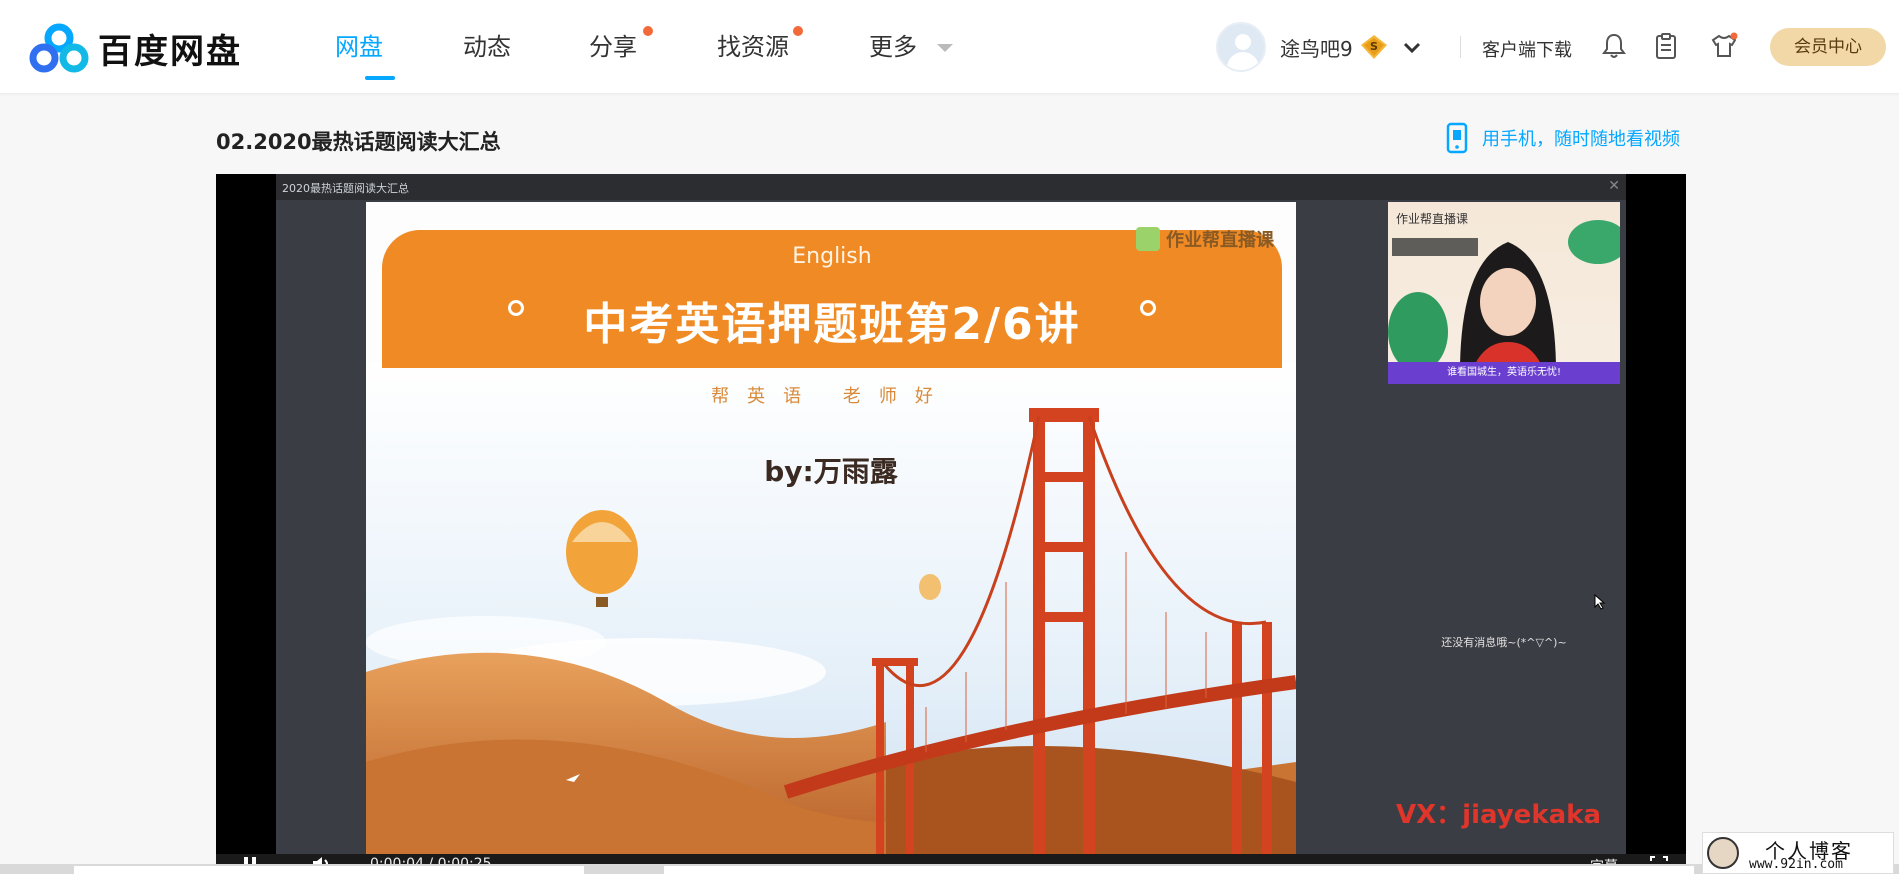 Image resolution: width=1899 pixels, height=874 pixels. I want to click on vip-letter: S, so click(1374, 46).